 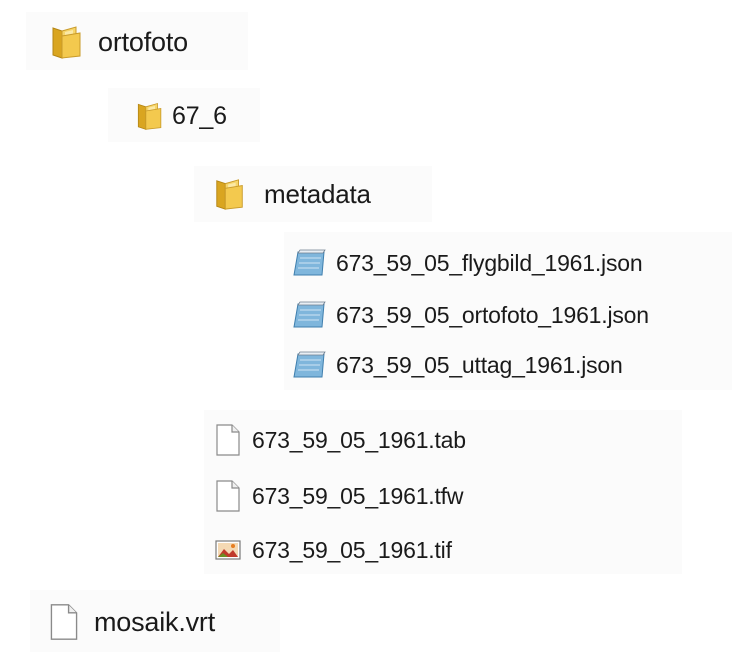 I want to click on file-item: 673_59_05_flygbild_1961.json, so click(x=467, y=263).